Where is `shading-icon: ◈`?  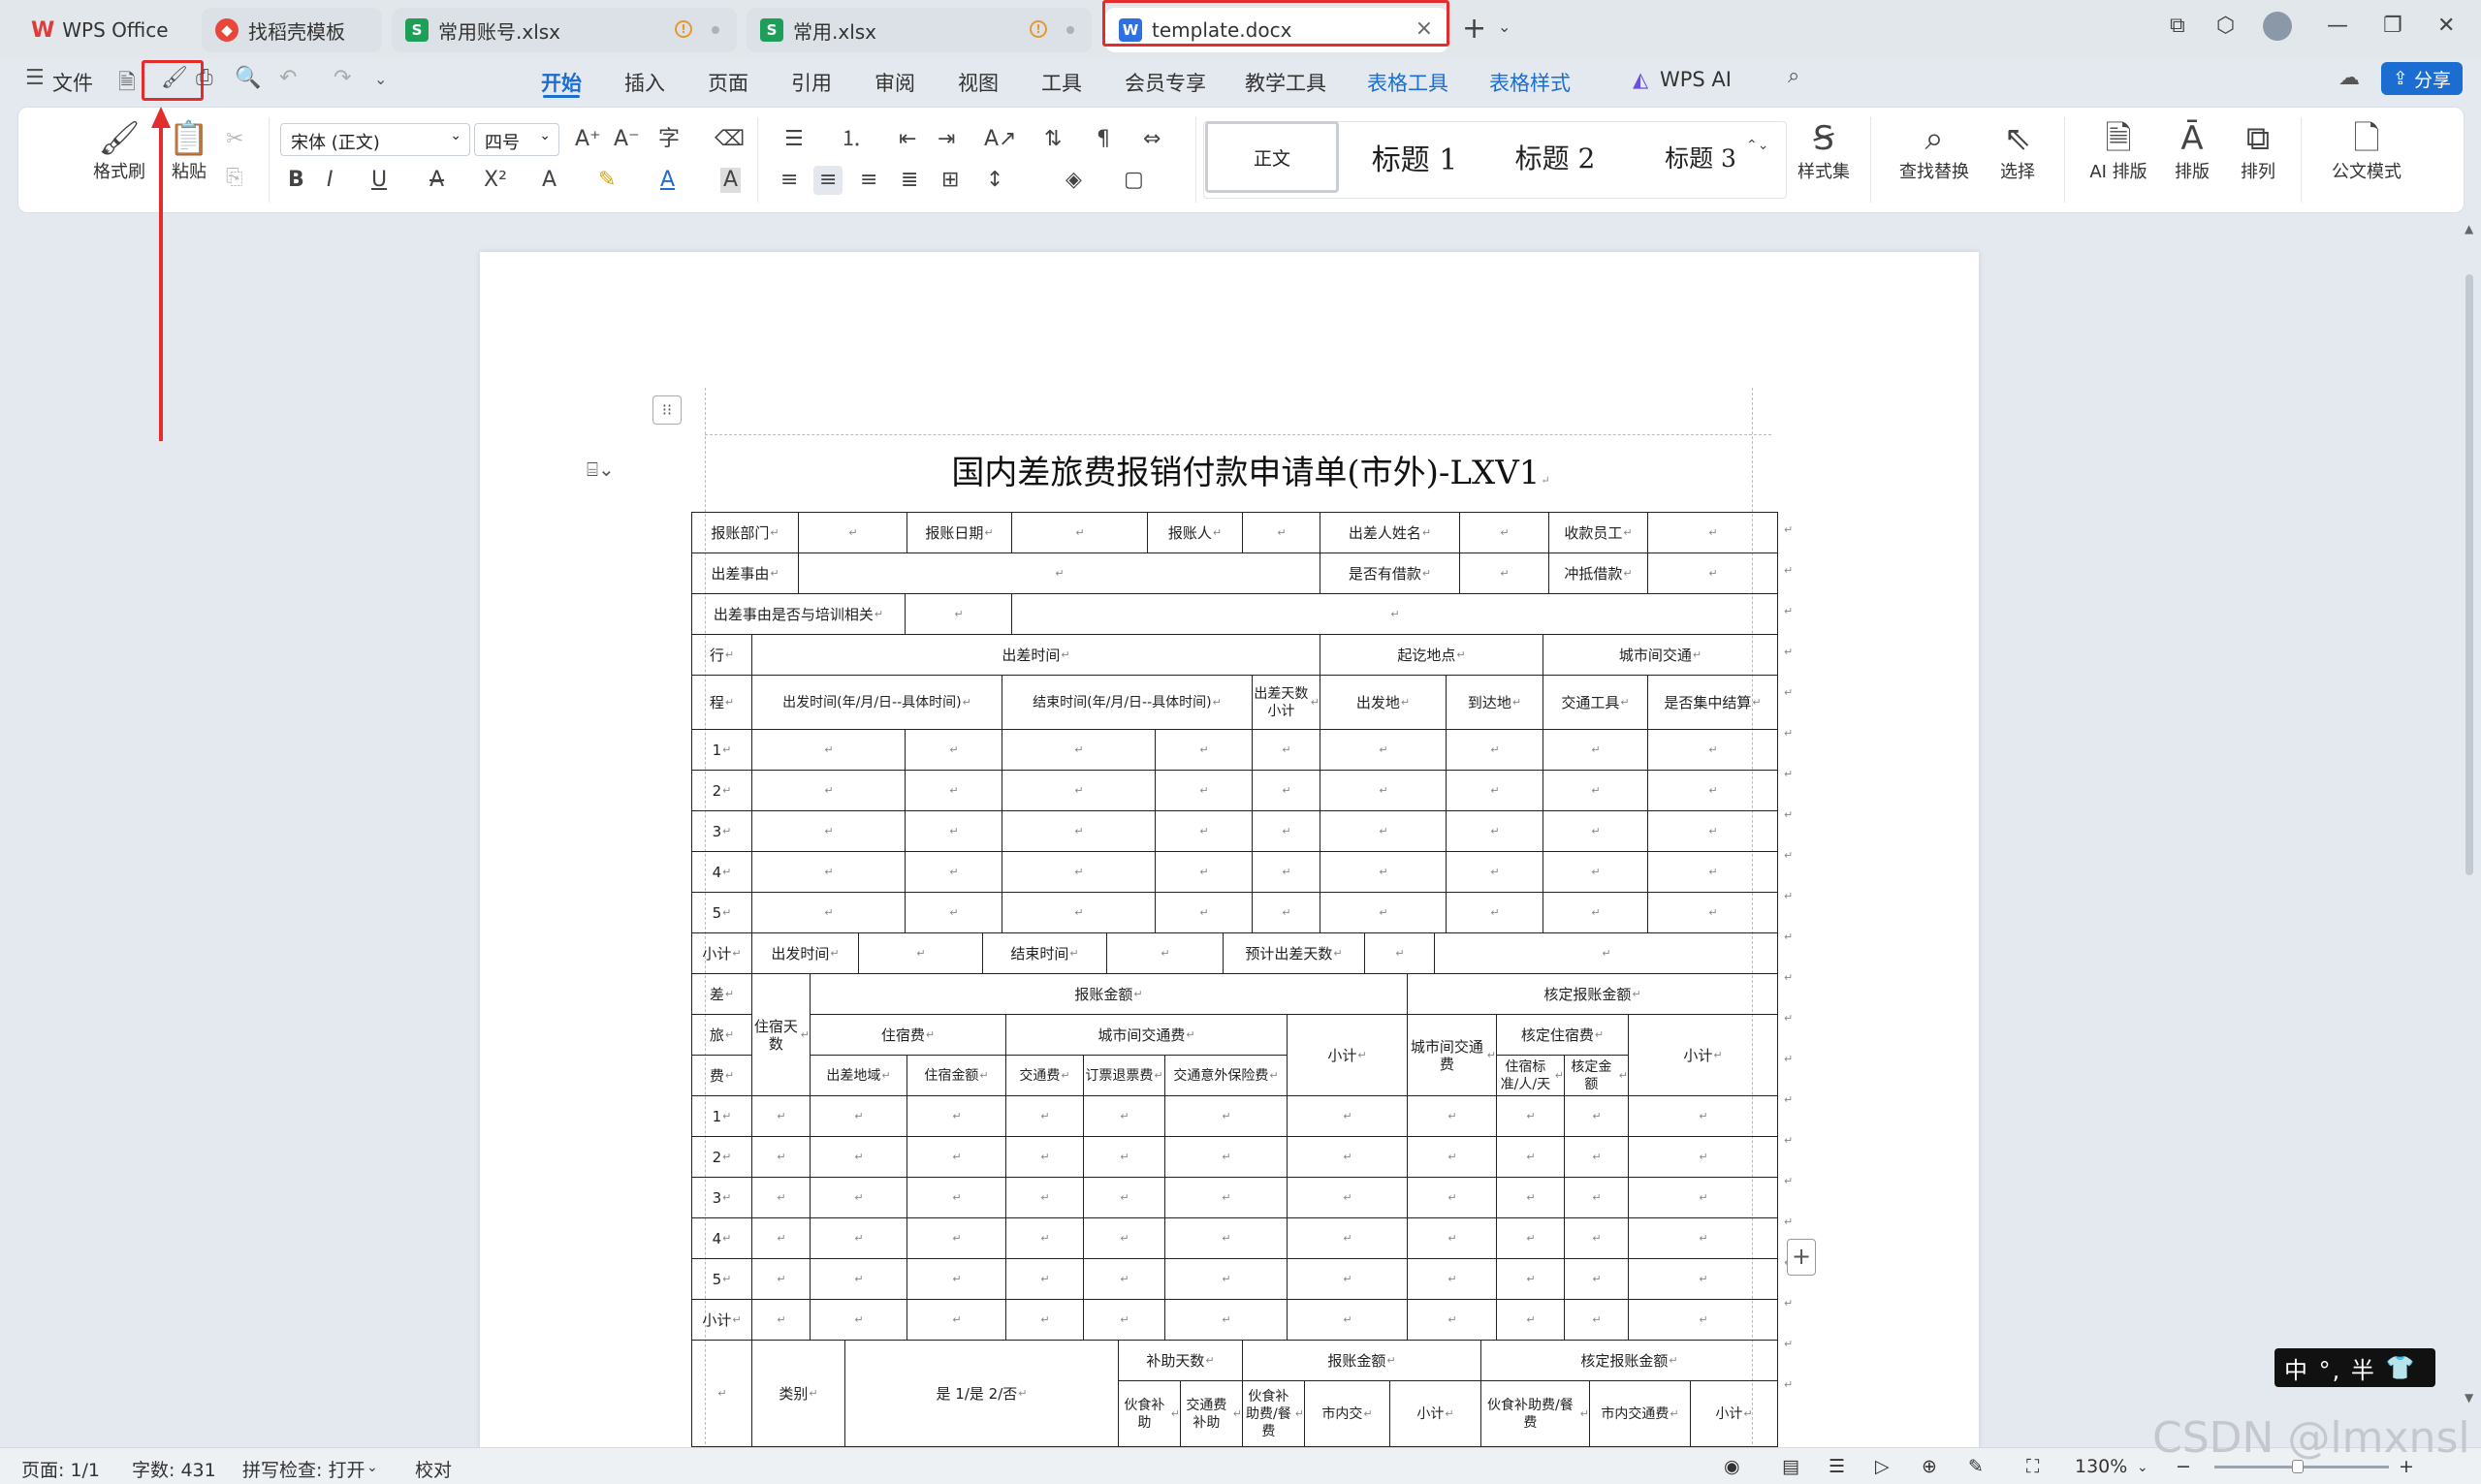
shading-icon: ◈ is located at coordinates (1074, 181).